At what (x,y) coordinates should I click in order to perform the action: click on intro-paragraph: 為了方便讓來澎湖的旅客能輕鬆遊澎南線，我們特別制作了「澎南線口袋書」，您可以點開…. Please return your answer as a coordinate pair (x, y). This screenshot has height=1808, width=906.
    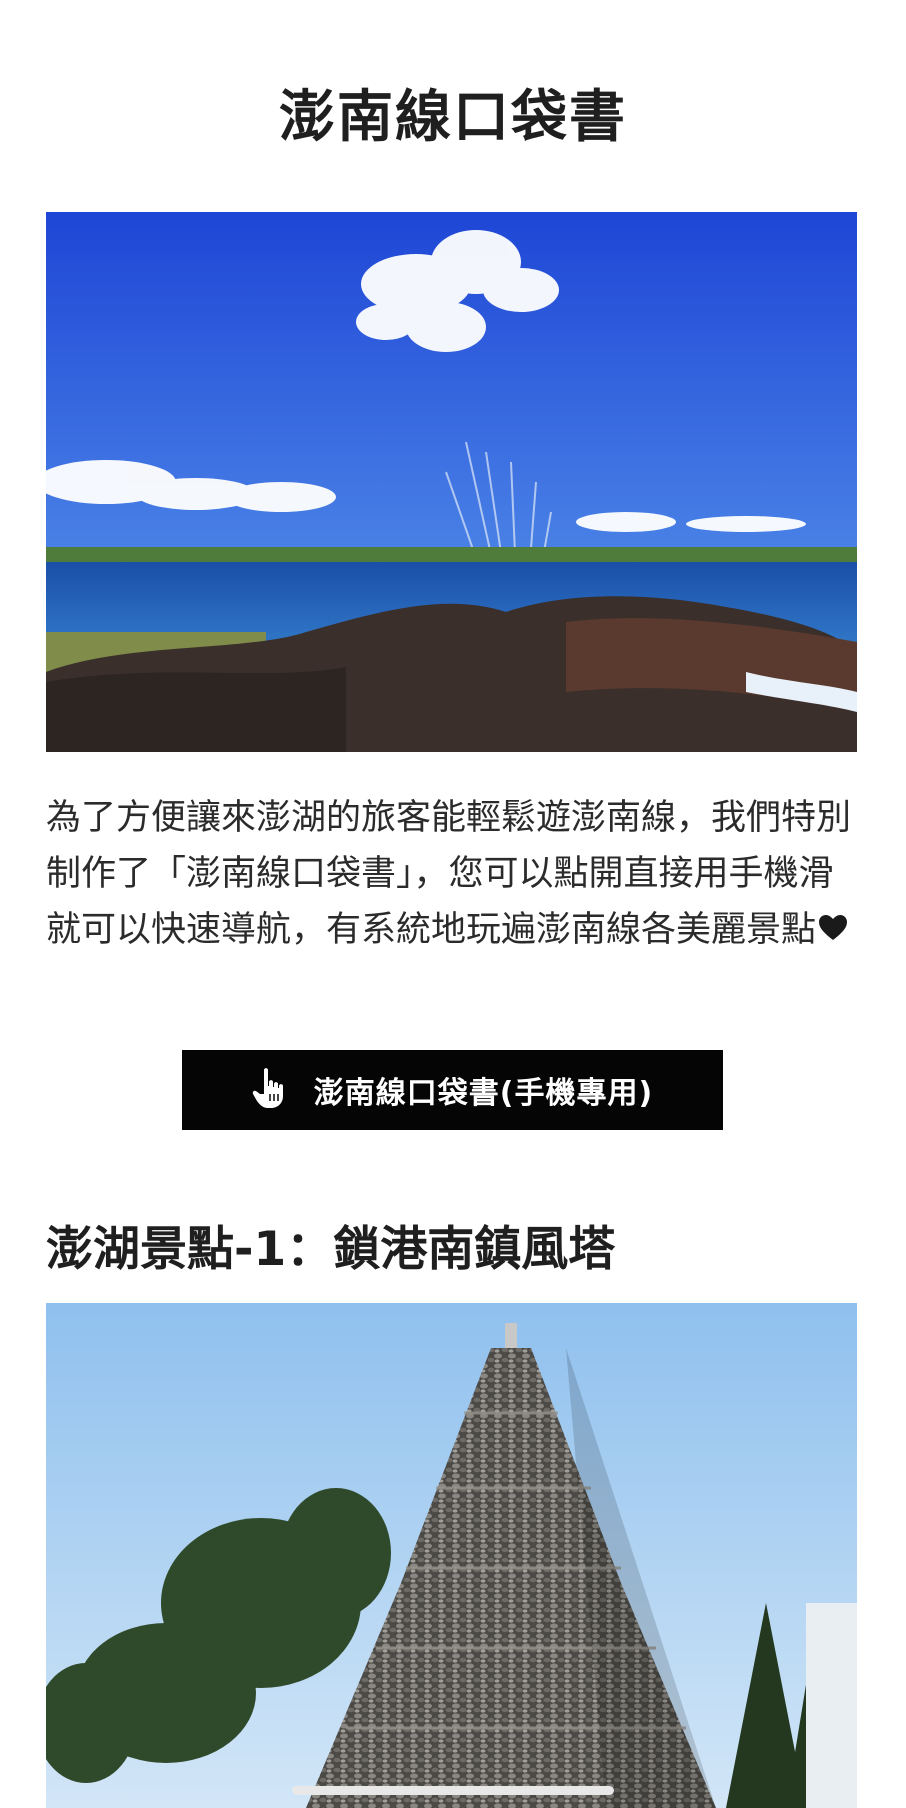
    Looking at the image, I should click on (452, 874).